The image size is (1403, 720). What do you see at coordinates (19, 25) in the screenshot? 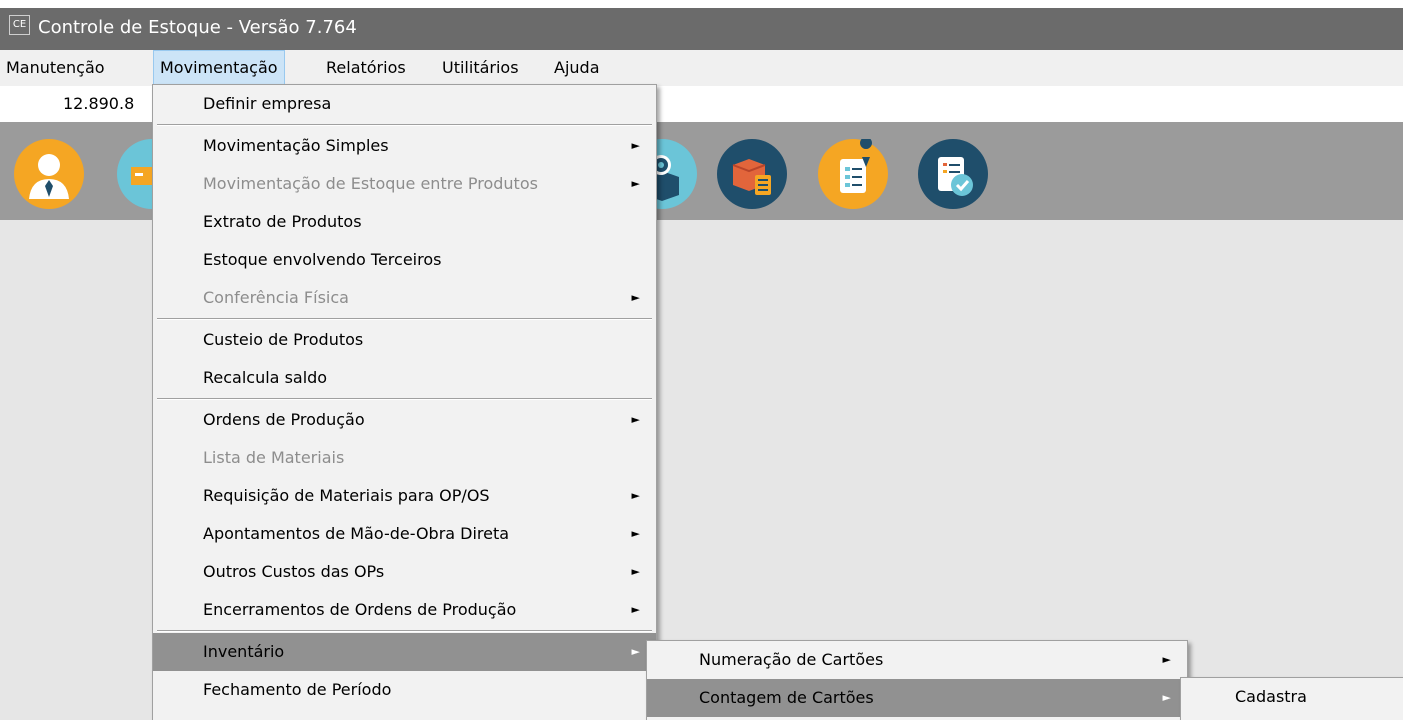
I see `app-icon: CE` at bounding box center [19, 25].